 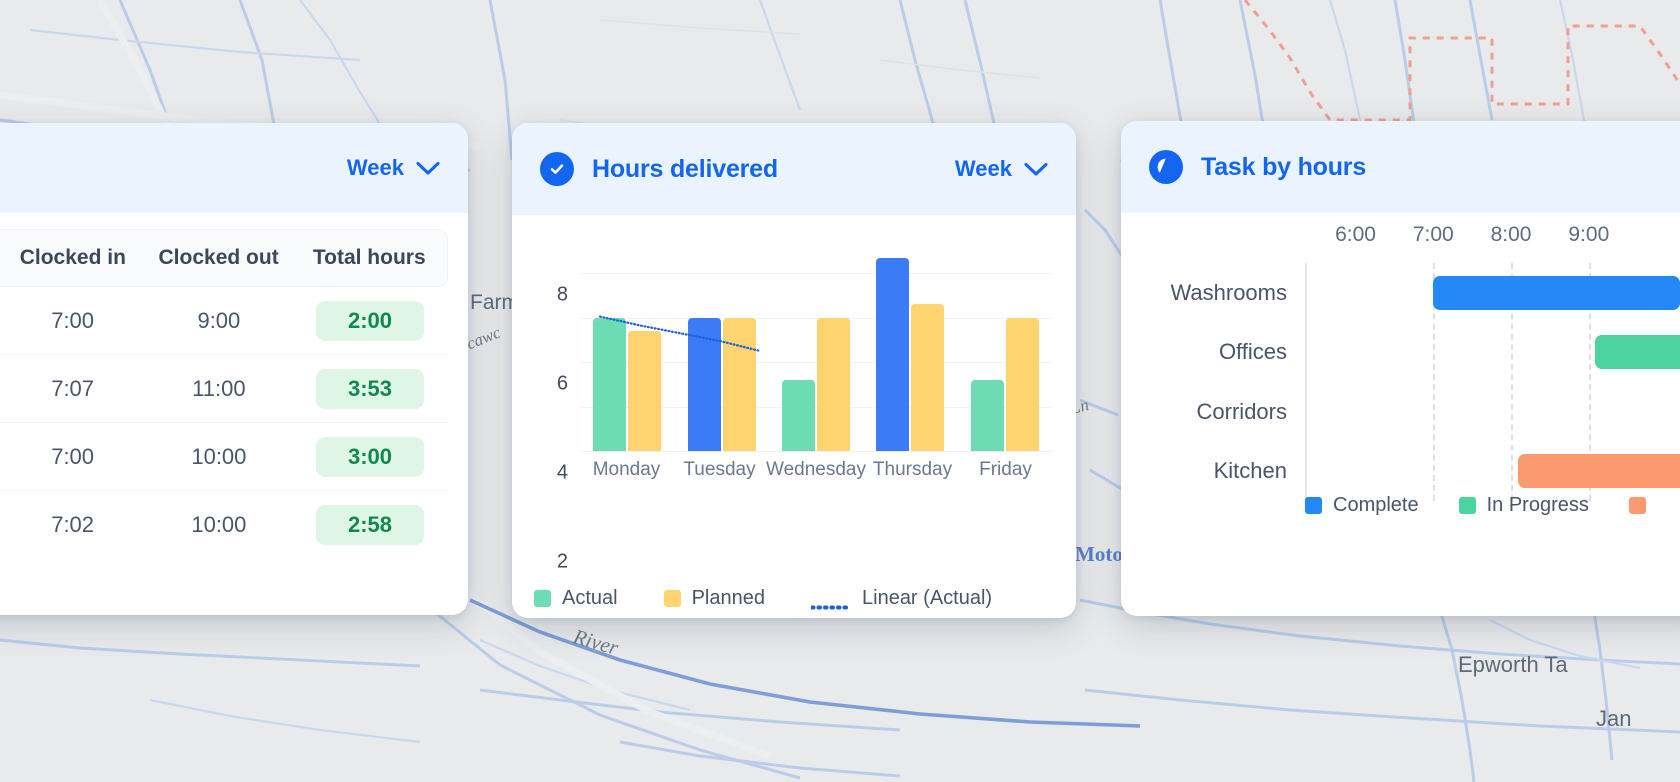 I want to click on cell-total-hours: 2:58, so click(x=370, y=525).